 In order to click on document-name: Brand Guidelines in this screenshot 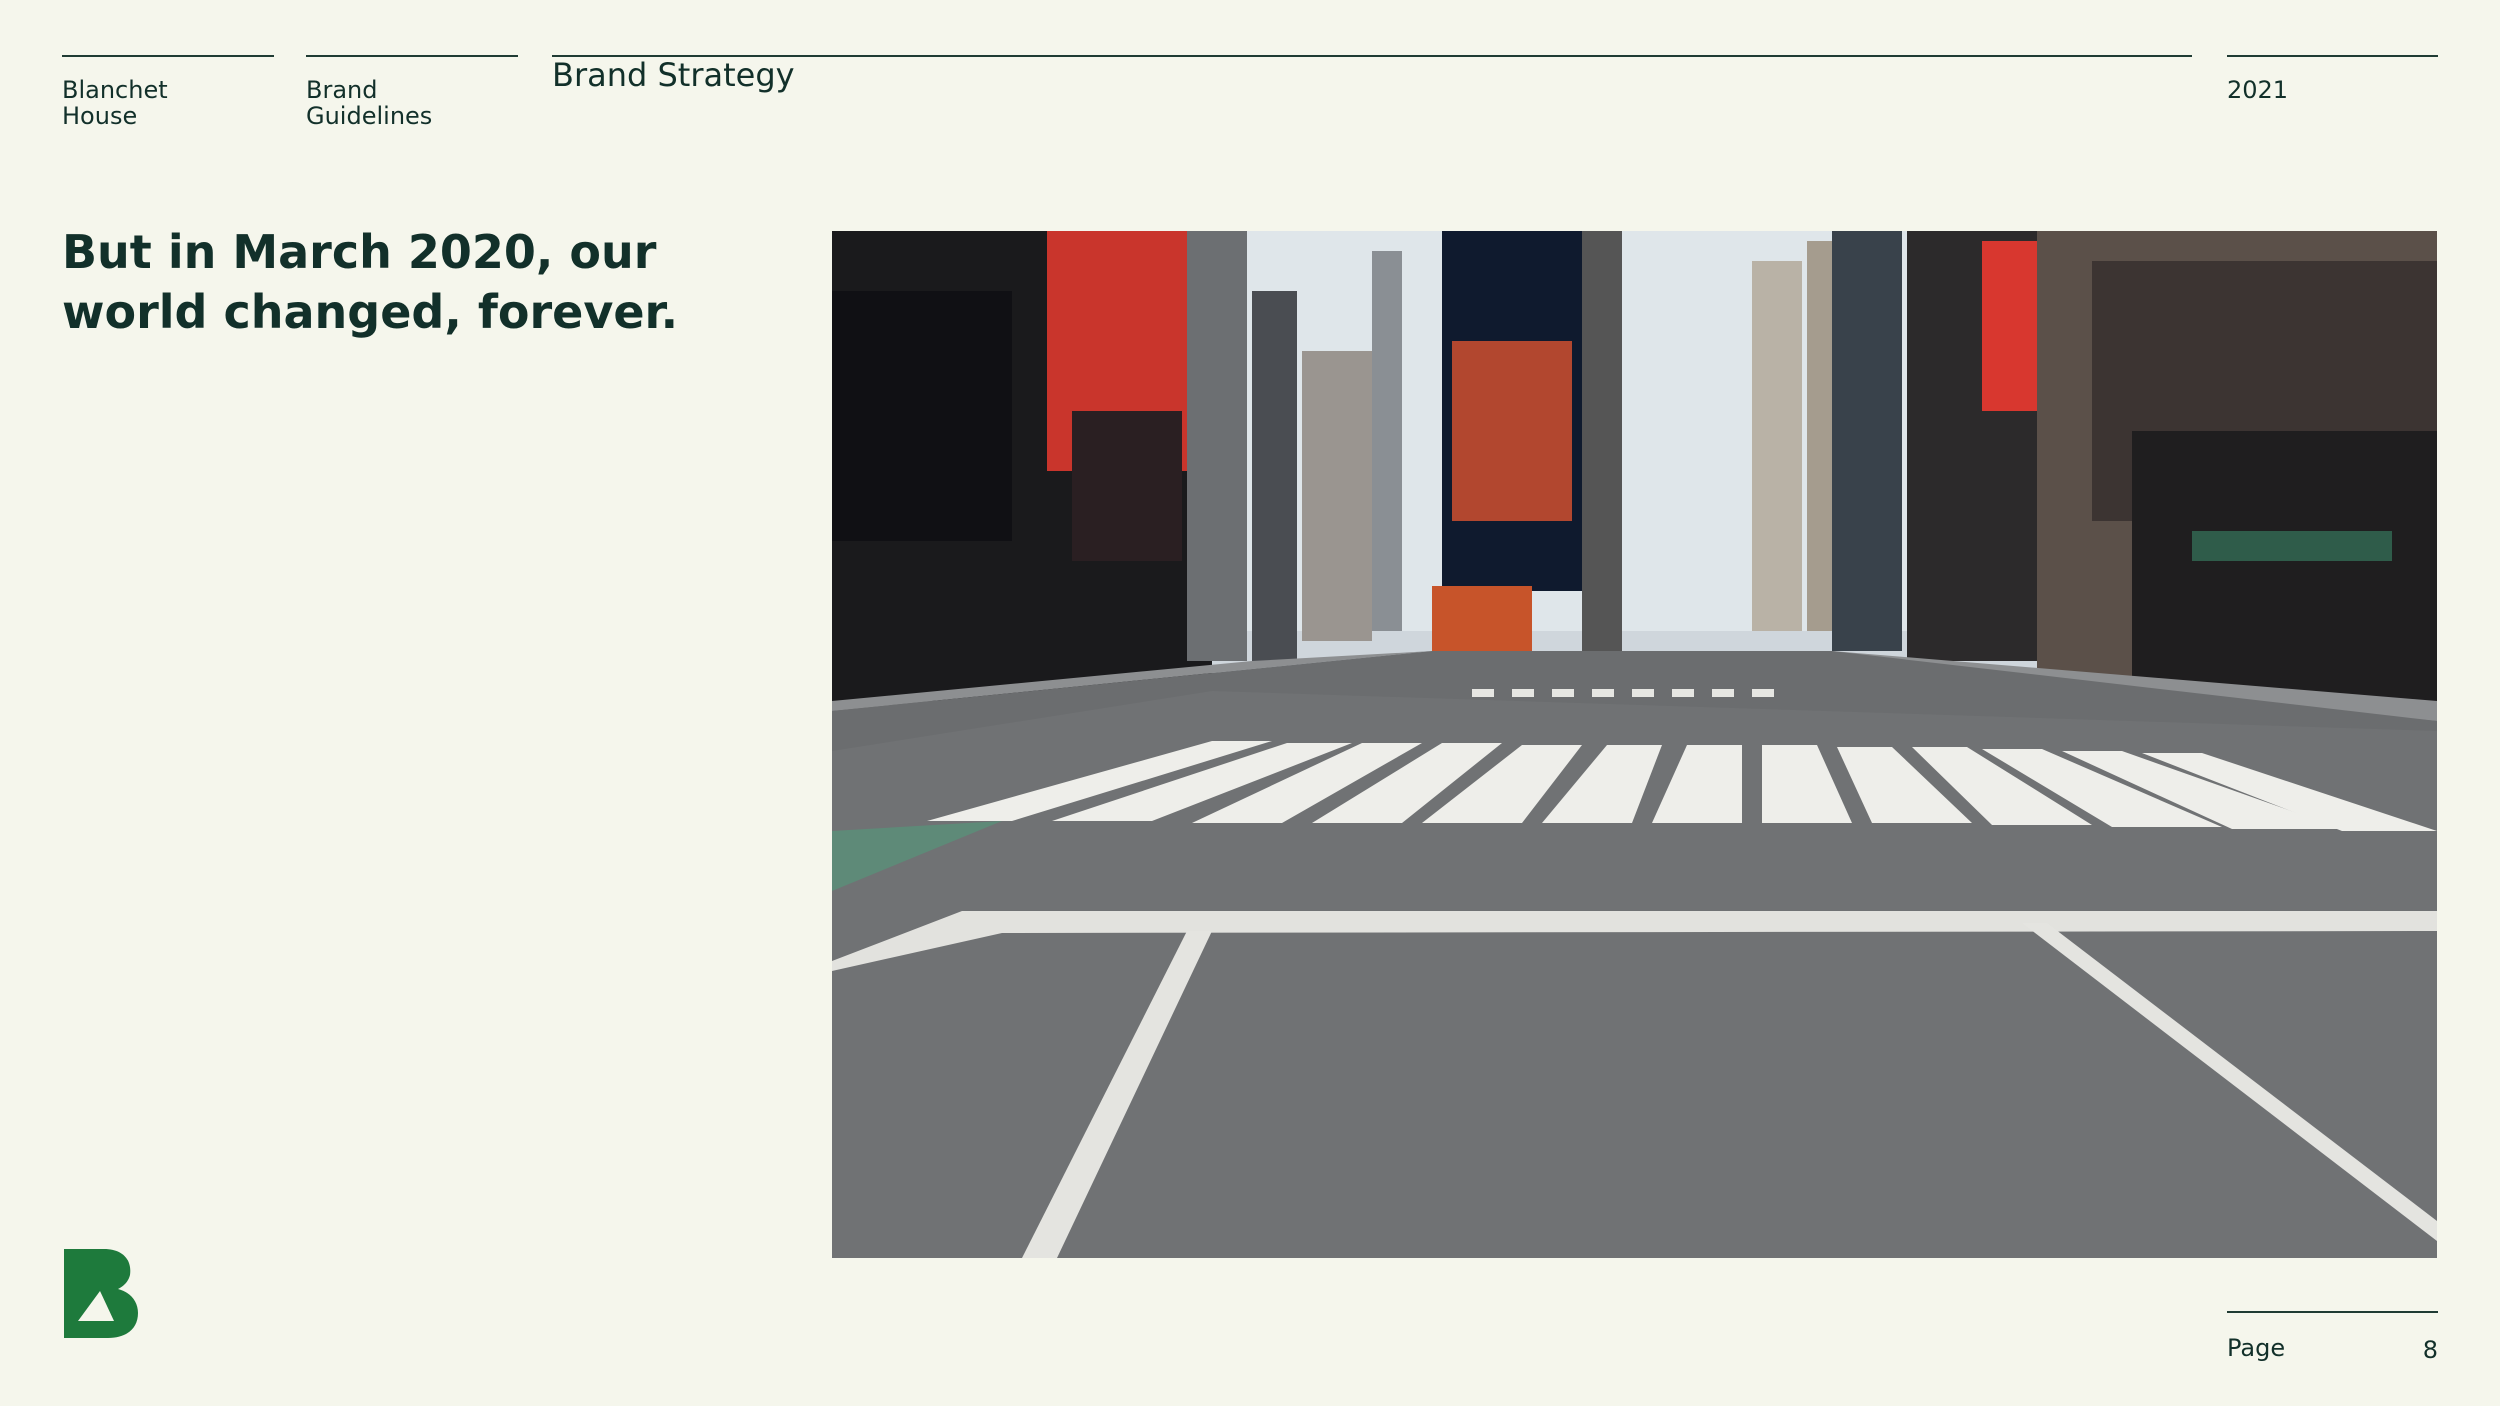, I will do `click(369, 103)`.